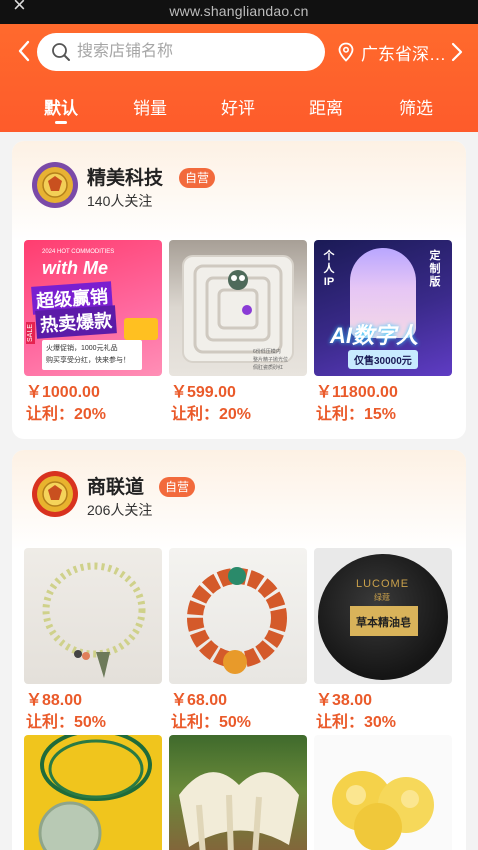  What do you see at coordinates (267, 352) in the screenshot?
I see `image-text: 6份低压模内` at bounding box center [267, 352].